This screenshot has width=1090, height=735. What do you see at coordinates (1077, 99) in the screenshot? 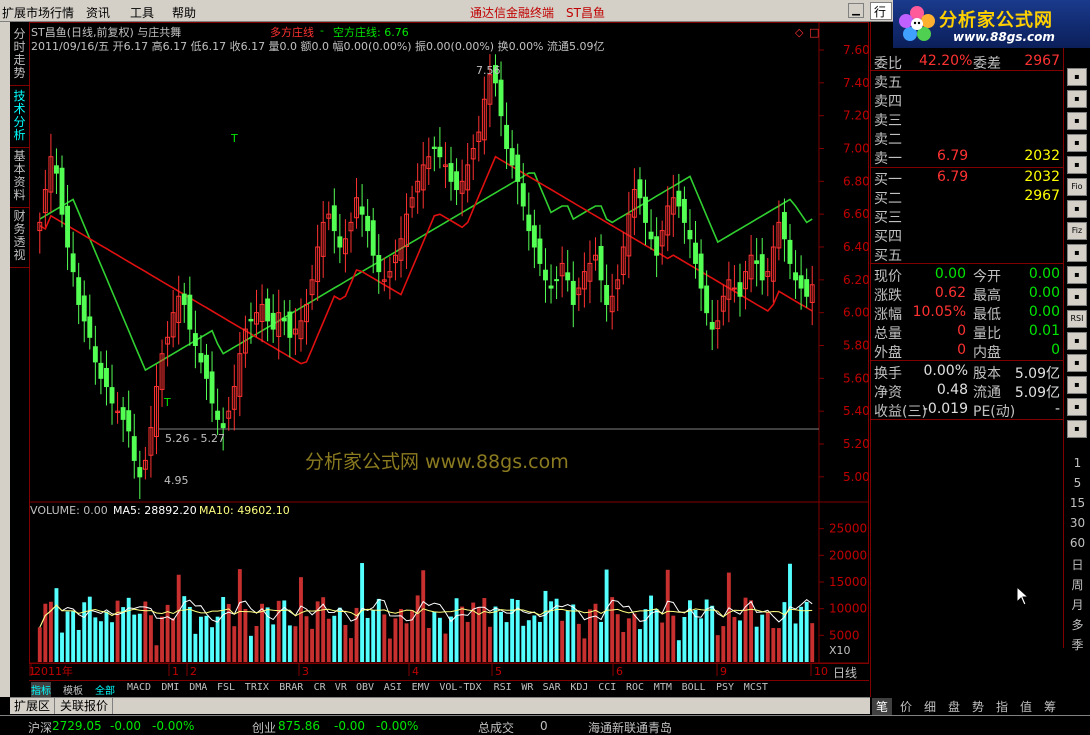
I see `candle-icon: ▪` at bounding box center [1077, 99].